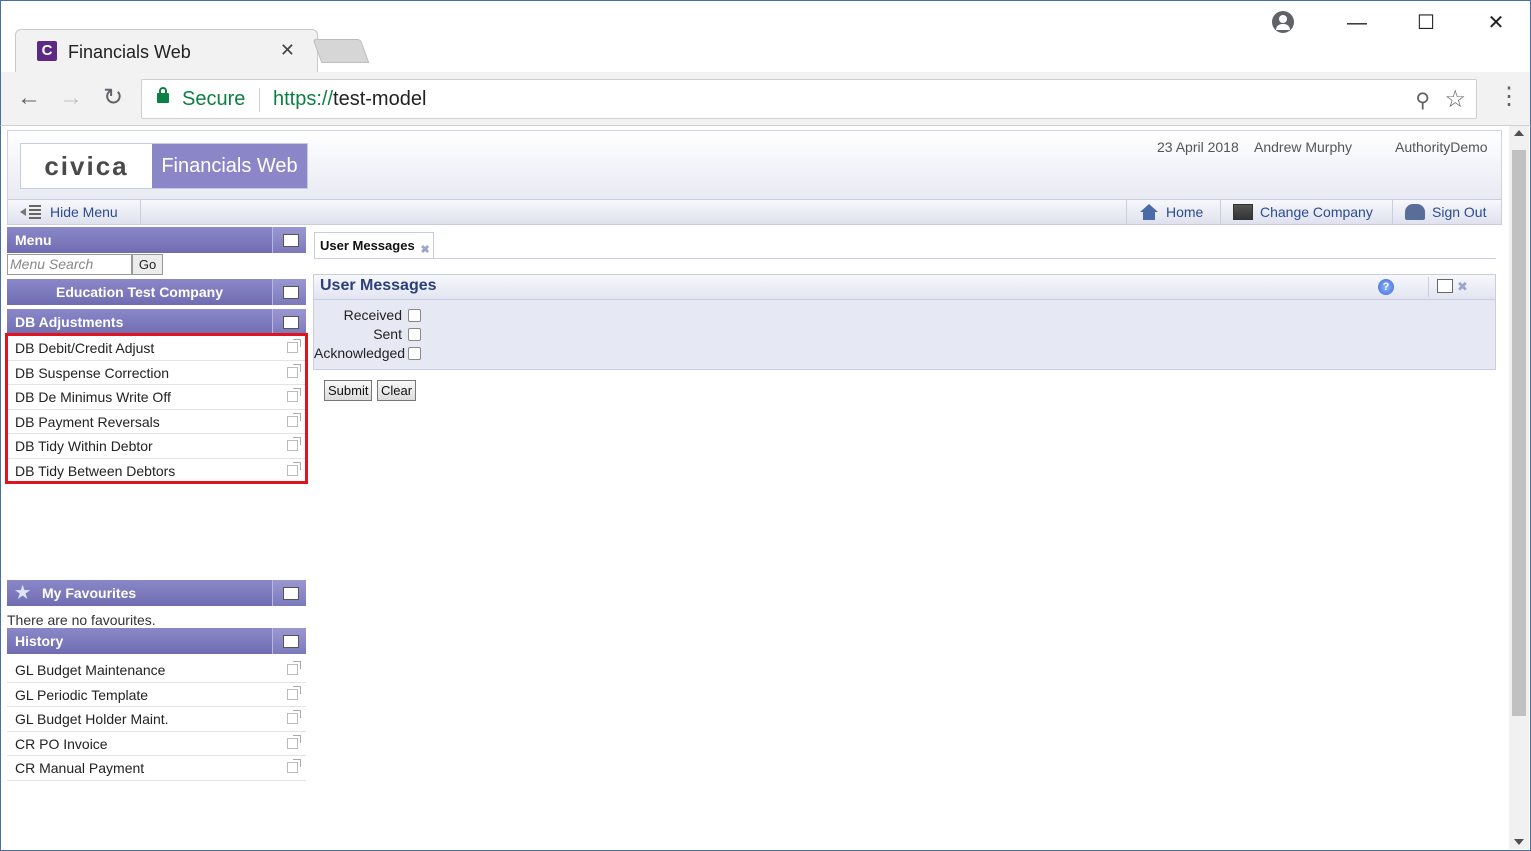 This screenshot has height=851, width=1531. I want to click on browser-titlebar: C Financials Web ✕ — ☐ ✕, so click(765, 36).